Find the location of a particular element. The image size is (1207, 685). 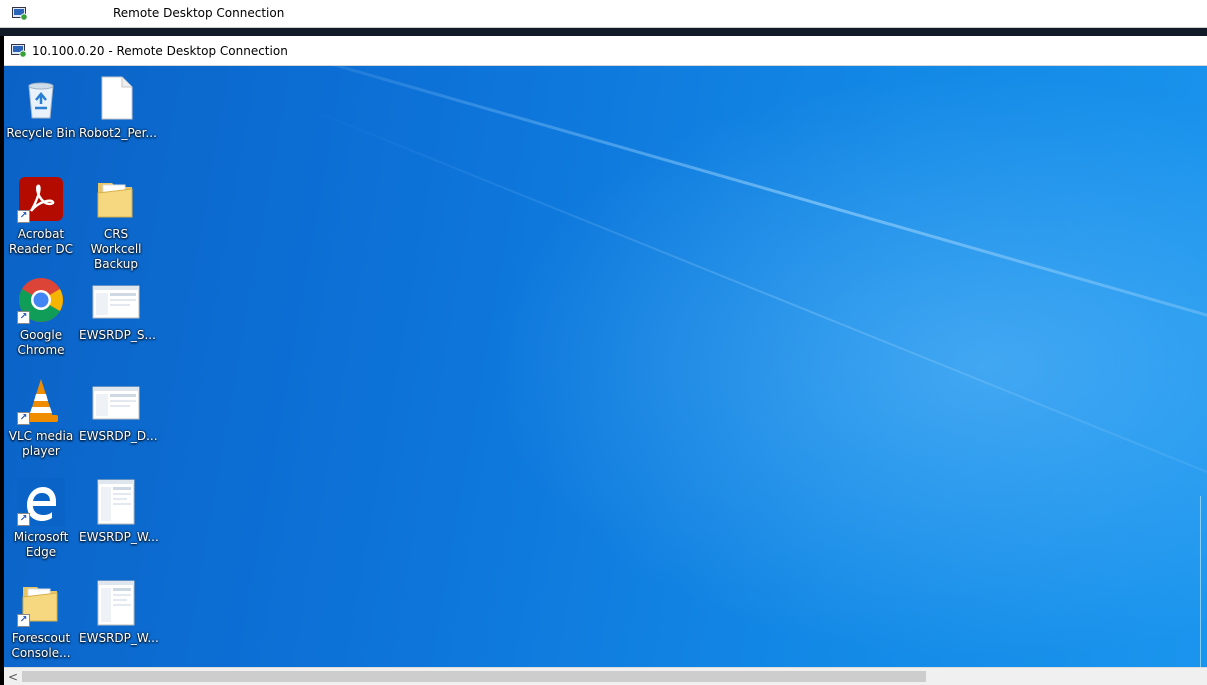

desktop-icon-microsoft-edge: ↗ Microsoft Edge is located at coordinates (41, 519).